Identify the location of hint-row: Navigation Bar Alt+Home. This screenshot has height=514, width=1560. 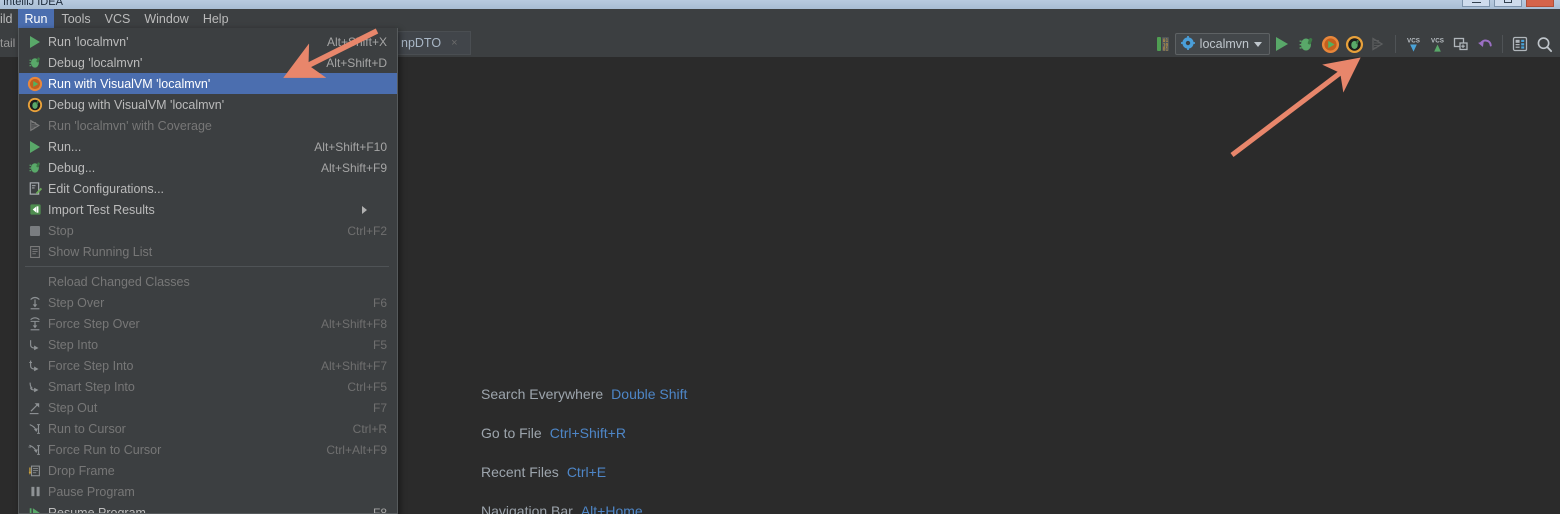
(584, 508).